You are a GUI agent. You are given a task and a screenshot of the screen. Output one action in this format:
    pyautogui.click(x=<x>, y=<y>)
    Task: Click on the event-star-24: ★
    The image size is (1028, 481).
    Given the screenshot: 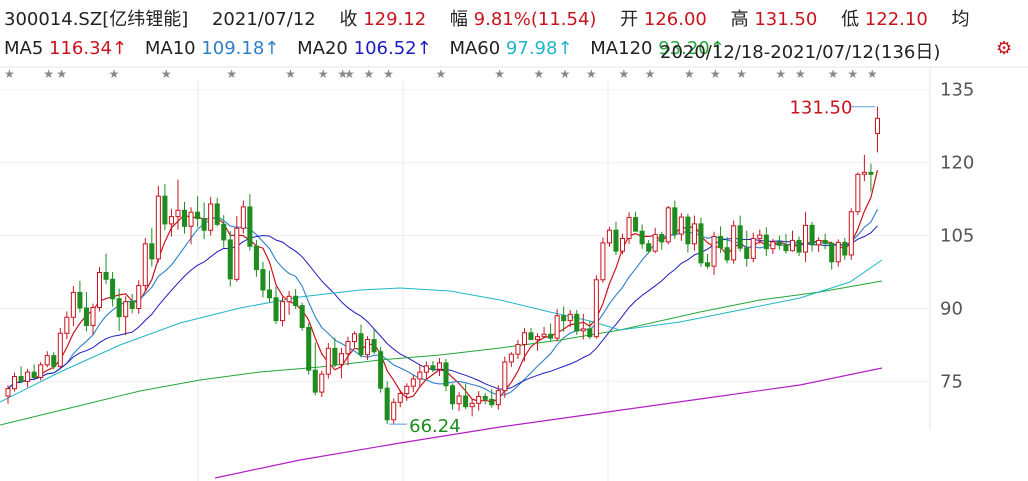 What is the action you would take?
    pyautogui.click(x=833, y=74)
    